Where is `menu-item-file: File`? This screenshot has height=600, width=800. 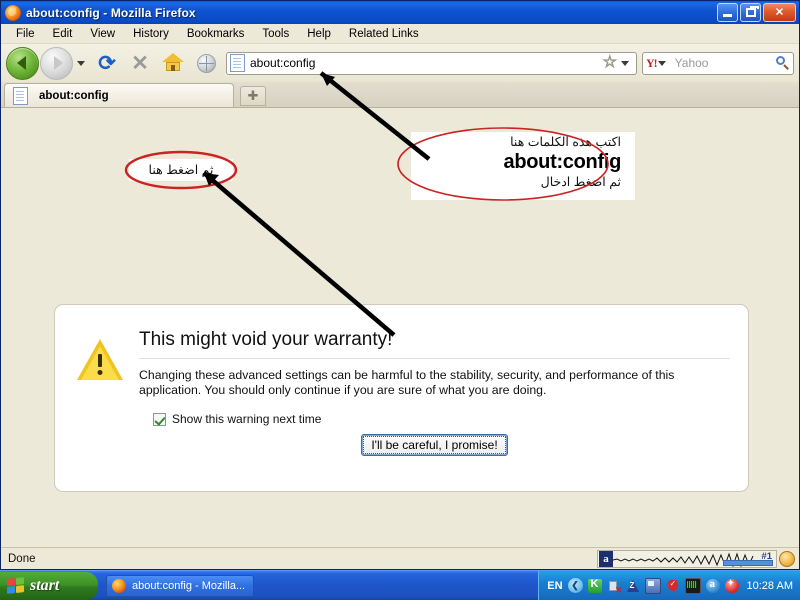
menu-item-file: File is located at coordinates (25, 34).